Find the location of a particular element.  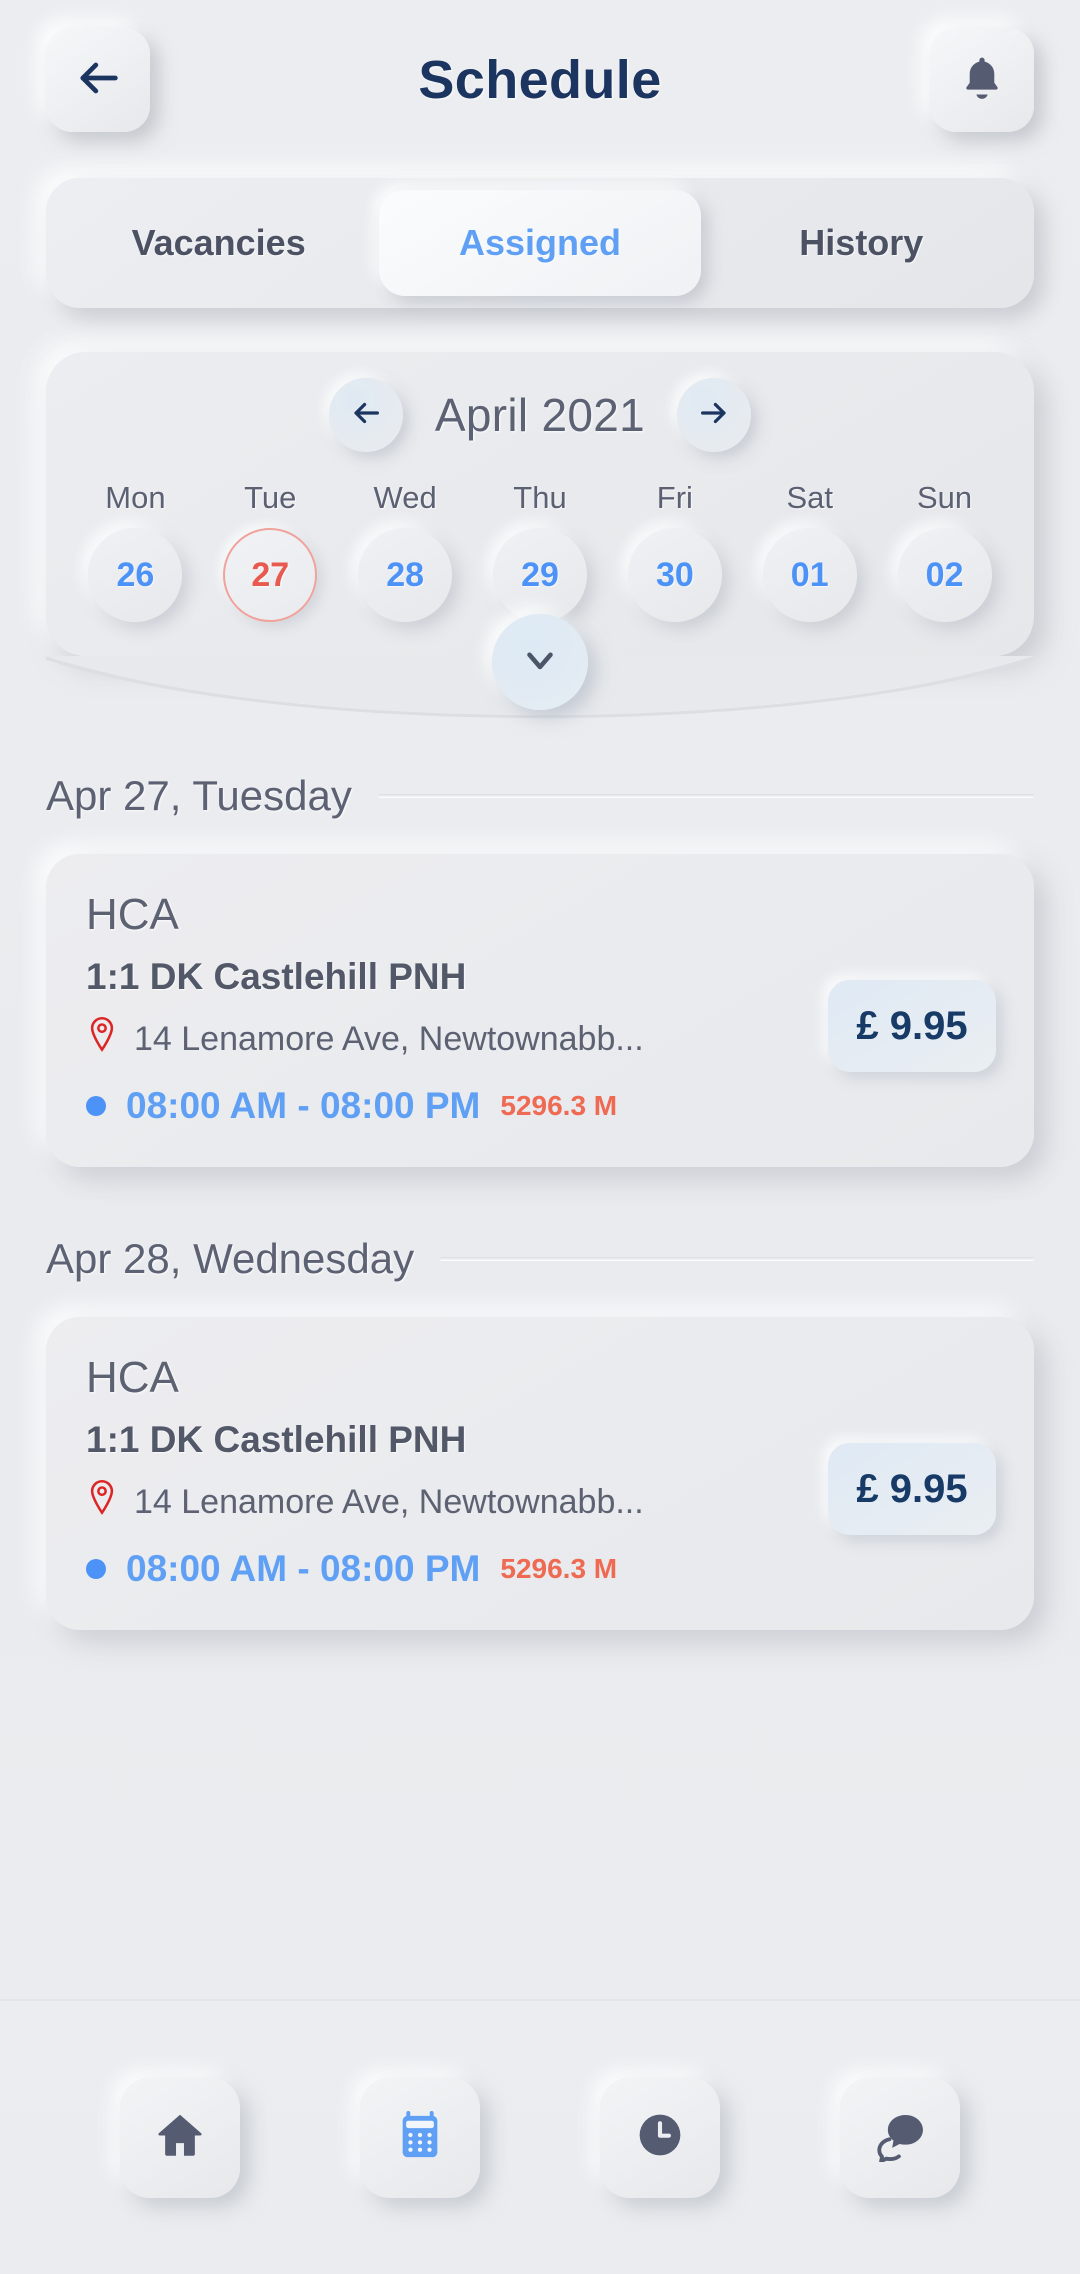

date-button-27-selected: 27 is located at coordinates (270, 575).